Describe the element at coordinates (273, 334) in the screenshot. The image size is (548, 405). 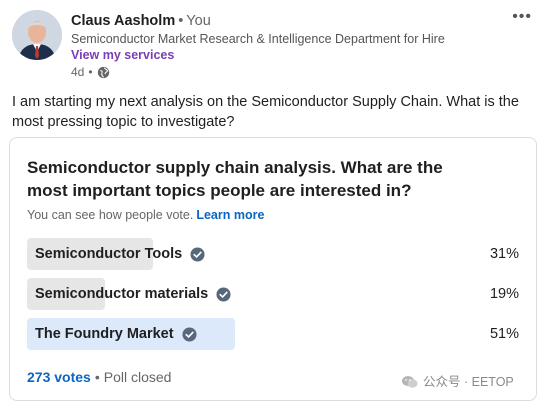
I see `poll-option: The Foundry Market 51%` at that location.